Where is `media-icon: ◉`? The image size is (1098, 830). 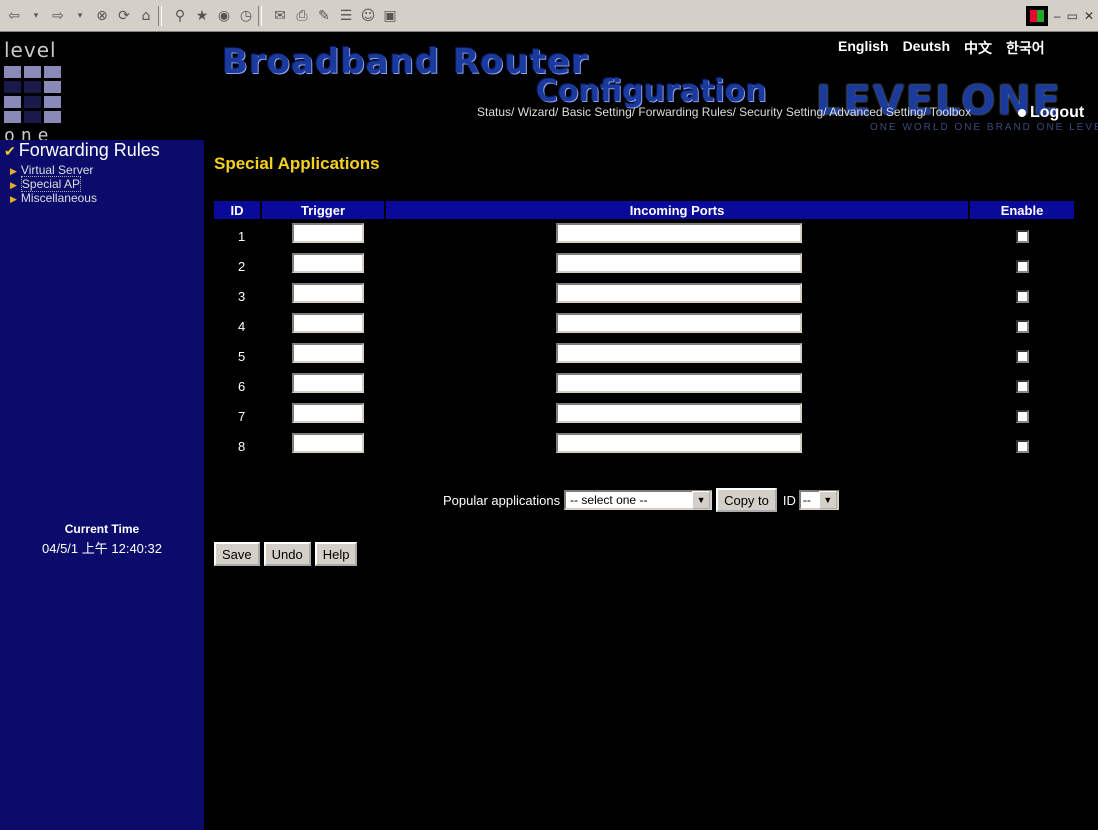 media-icon: ◉ is located at coordinates (224, 16).